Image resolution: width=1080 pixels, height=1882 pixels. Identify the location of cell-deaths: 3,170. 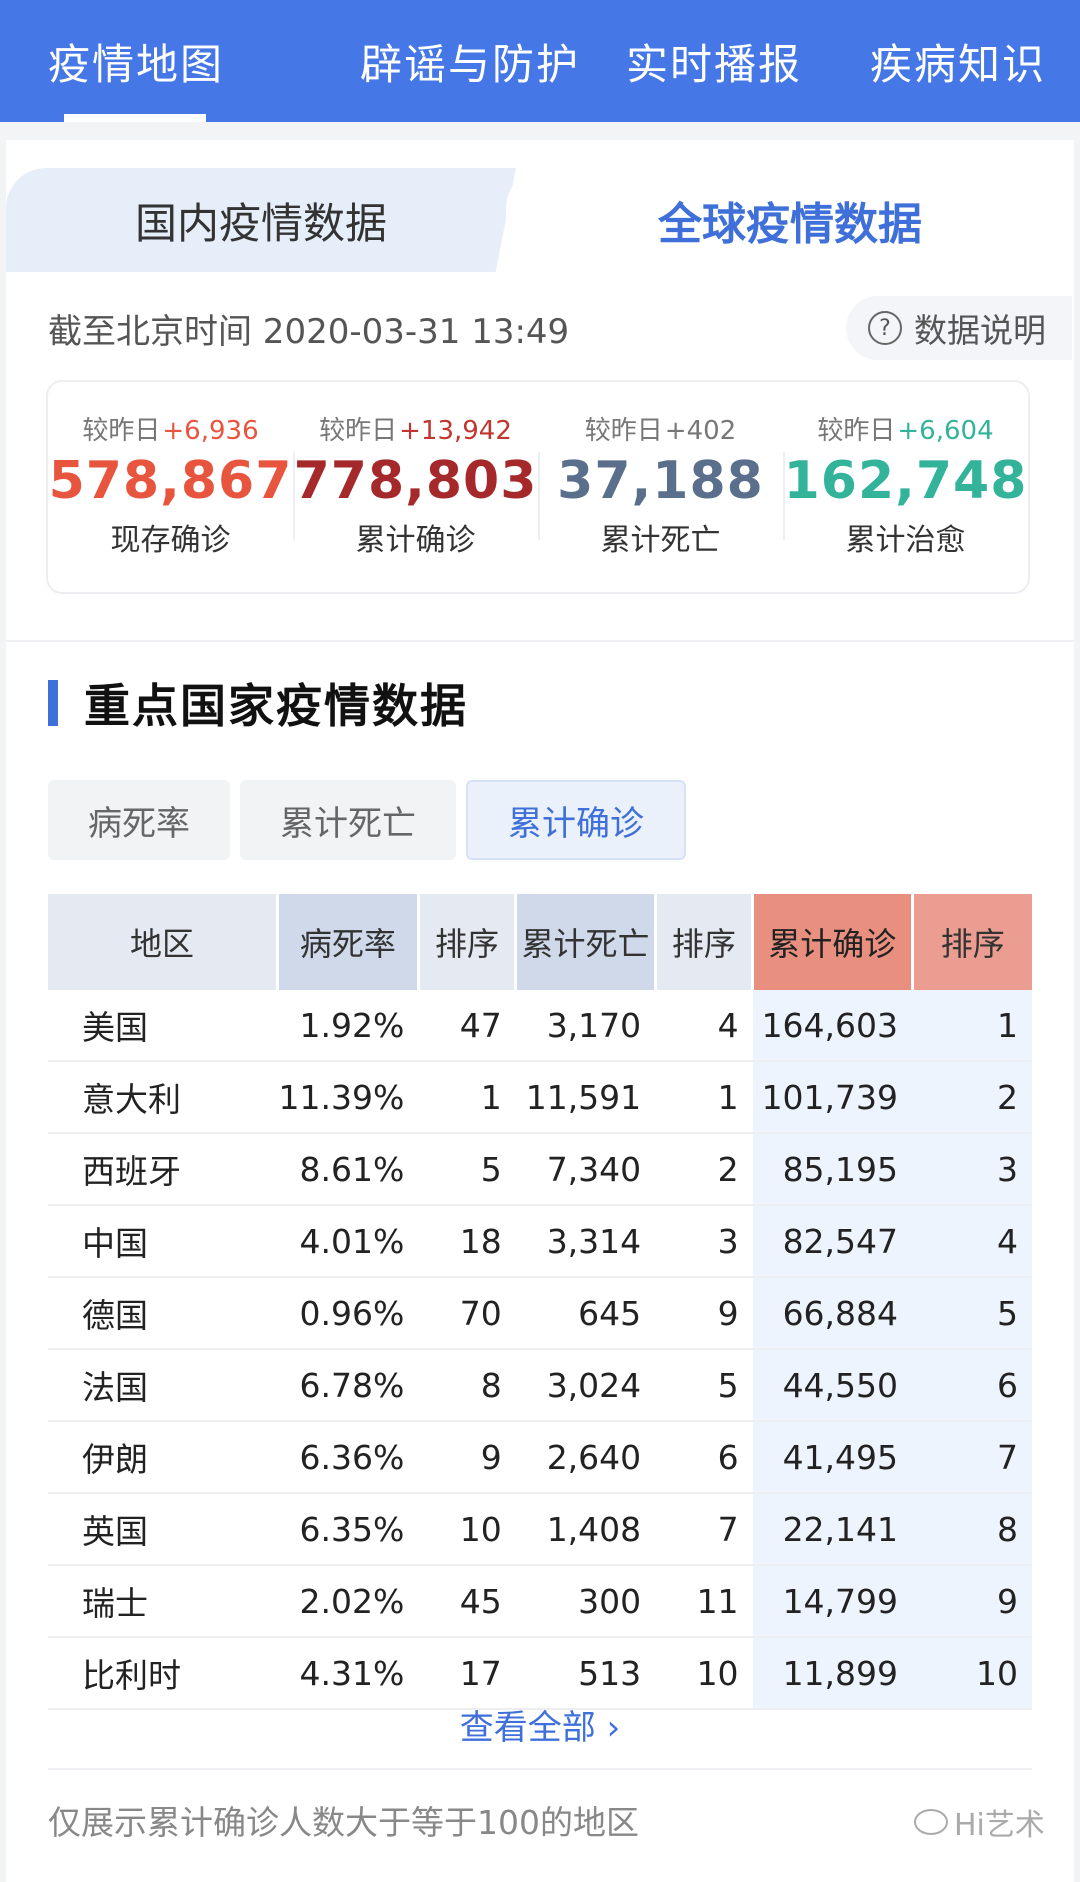
(585, 1026).